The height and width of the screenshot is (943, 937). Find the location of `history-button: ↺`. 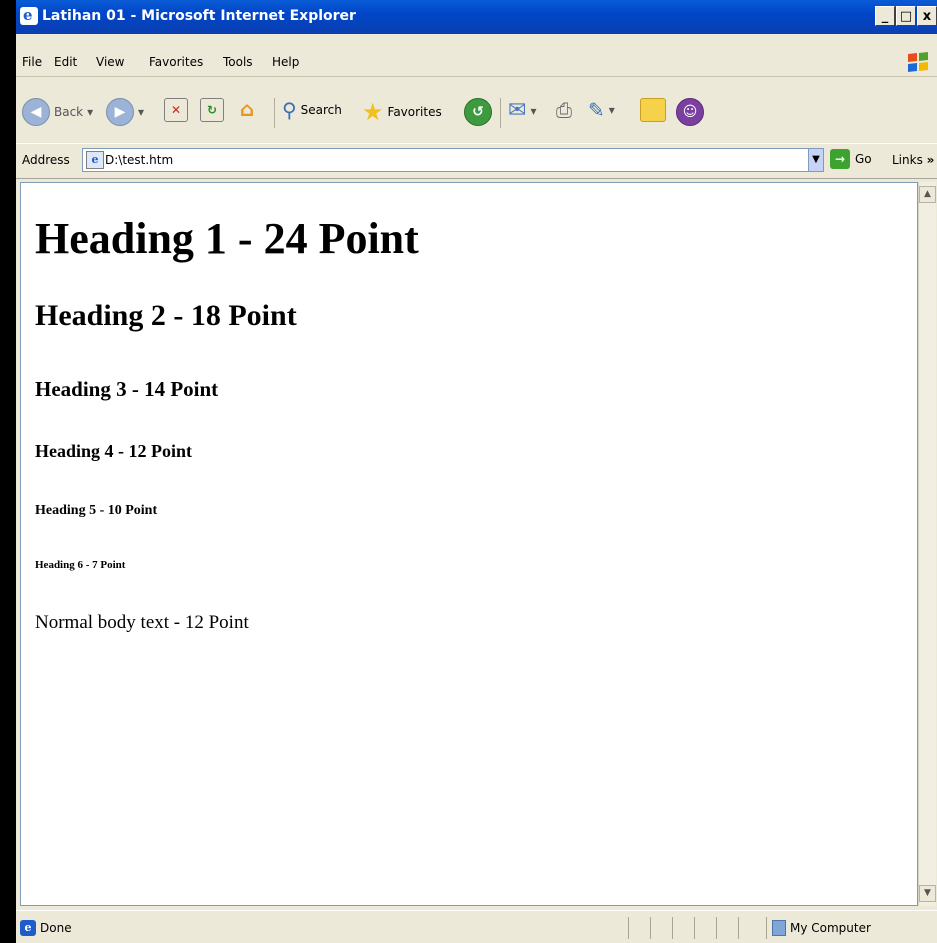

history-button: ↺ is located at coordinates (478, 112).